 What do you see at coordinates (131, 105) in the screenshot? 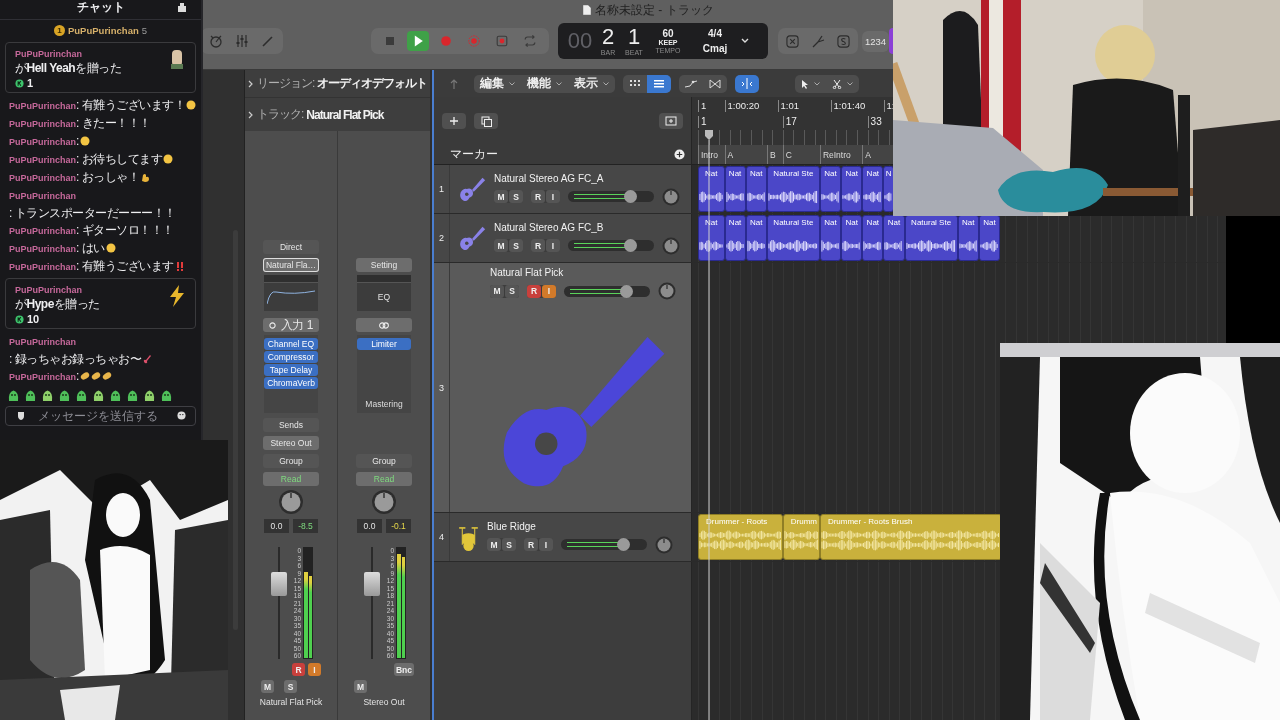
I see `chat-message: : 有難うございます！` at bounding box center [131, 105].